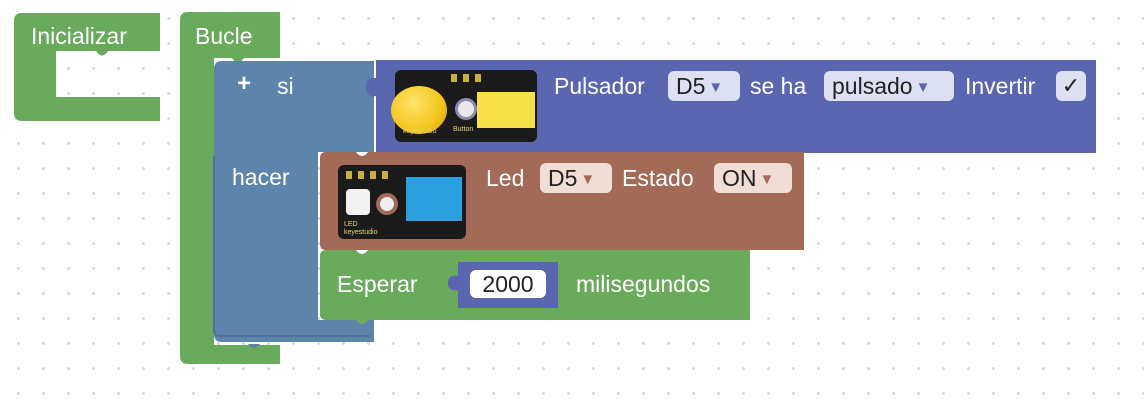 The width and height of the screenshot is (1144, 408). Describe the element at coordinates (79, 36) in the screenshot. I see `init-label: Inicializar` at that location.